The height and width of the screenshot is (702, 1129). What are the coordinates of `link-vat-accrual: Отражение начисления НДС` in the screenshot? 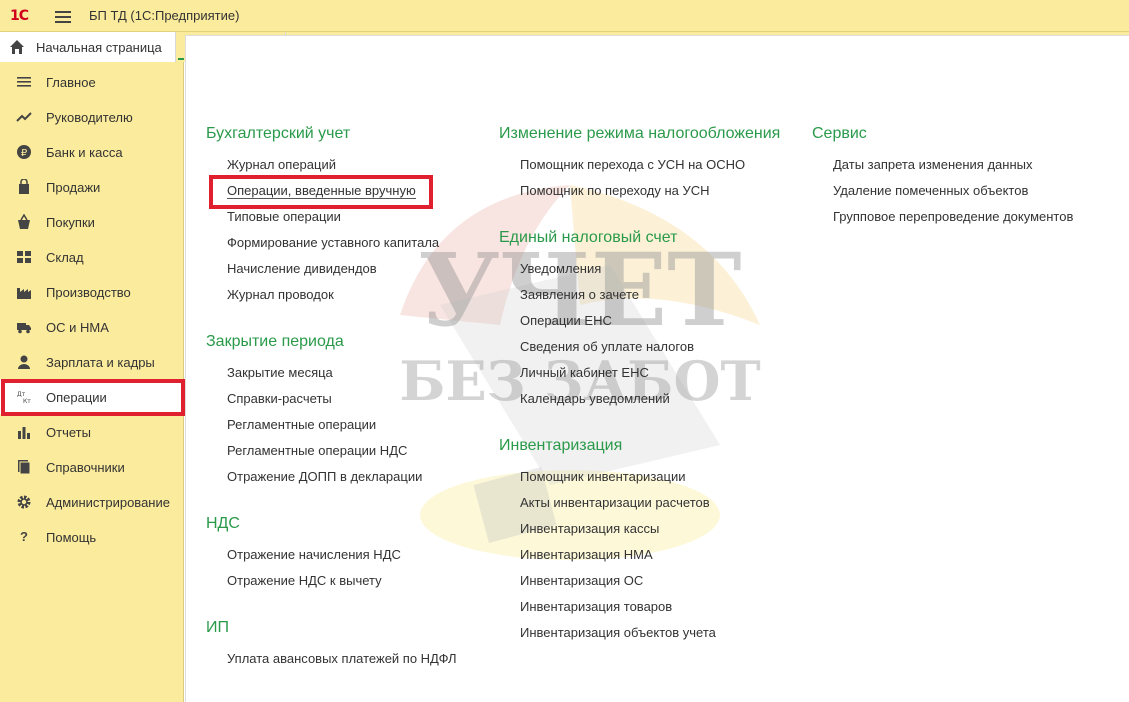 It's located at (314, 554).